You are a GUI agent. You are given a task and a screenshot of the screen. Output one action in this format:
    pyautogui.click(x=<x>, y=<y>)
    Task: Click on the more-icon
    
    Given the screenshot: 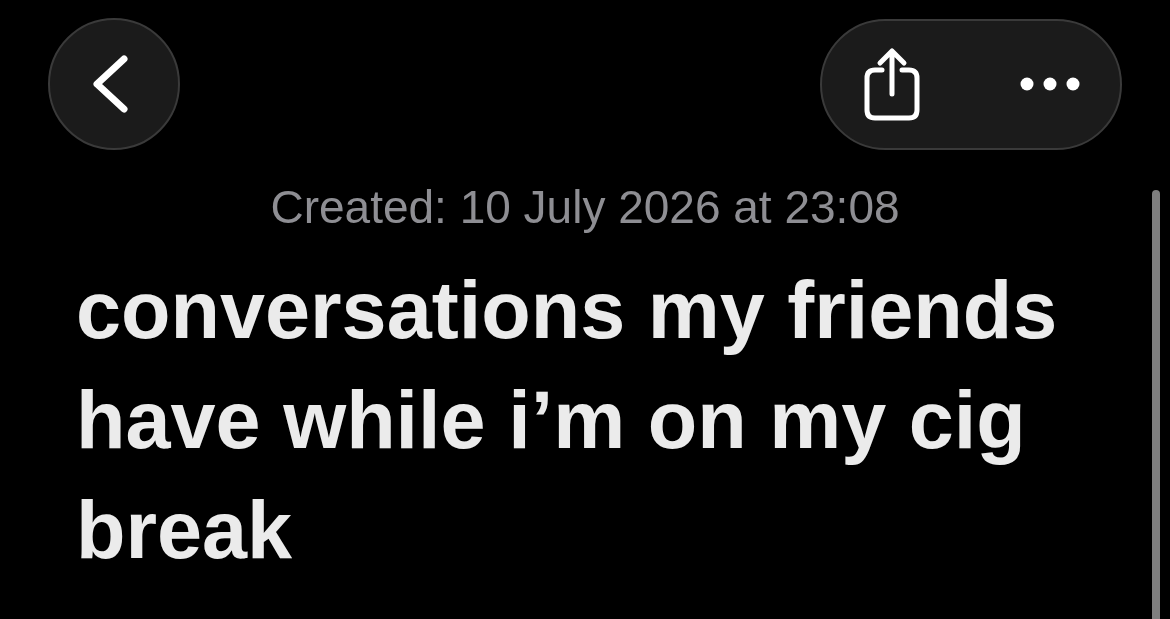 What is the action you would take?
    pyautogui.click(x=1050, y=84)
    